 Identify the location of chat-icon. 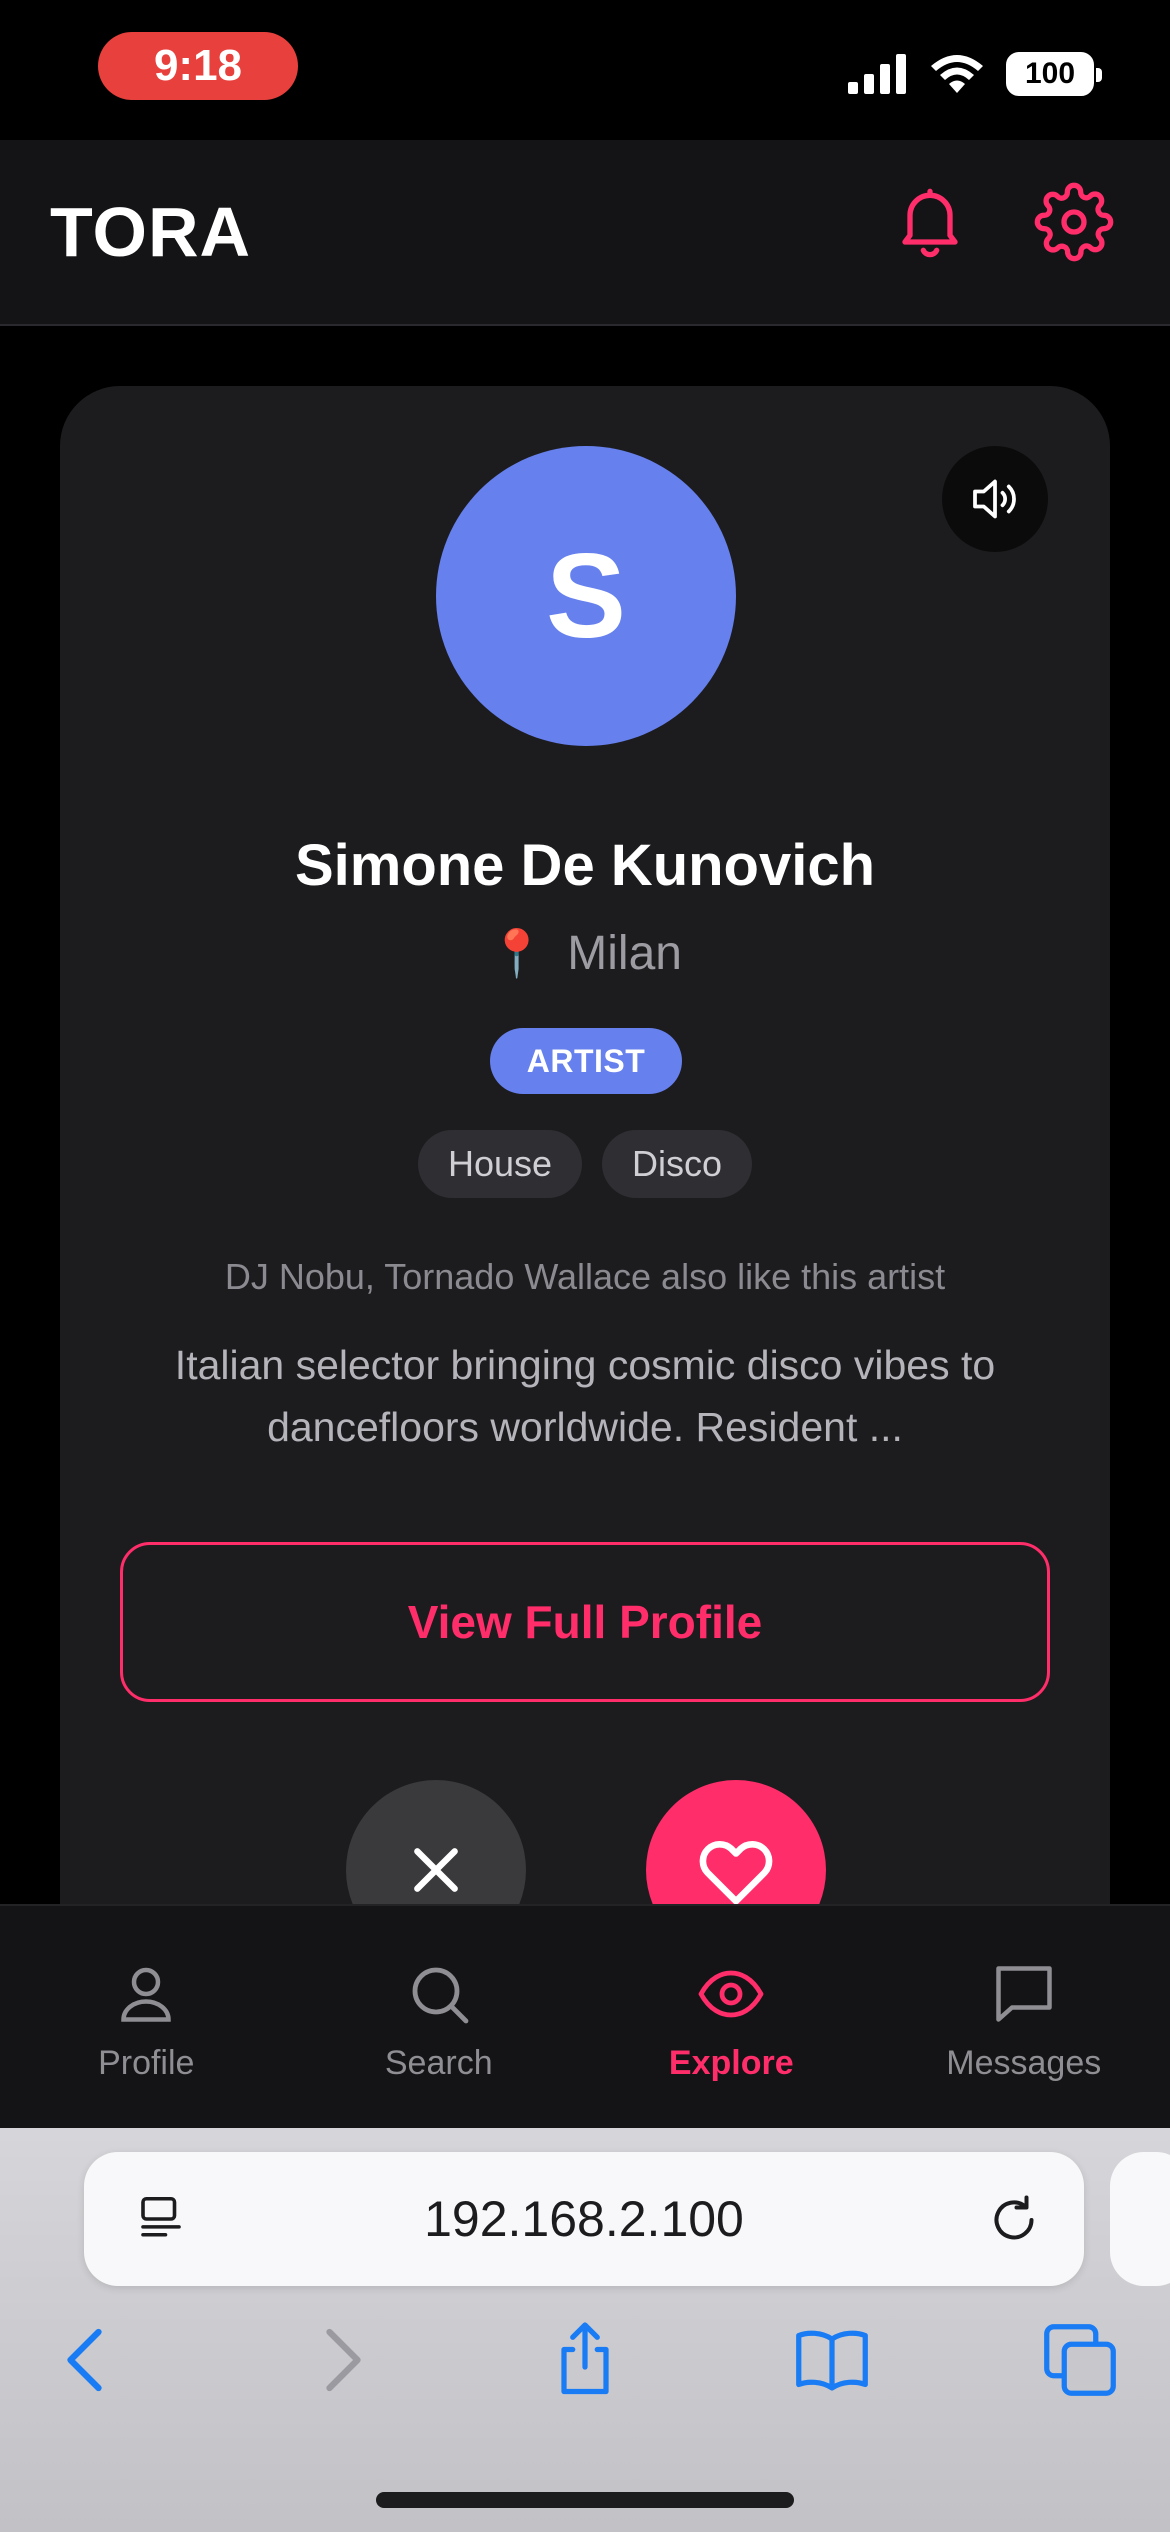
(1024, 1994).